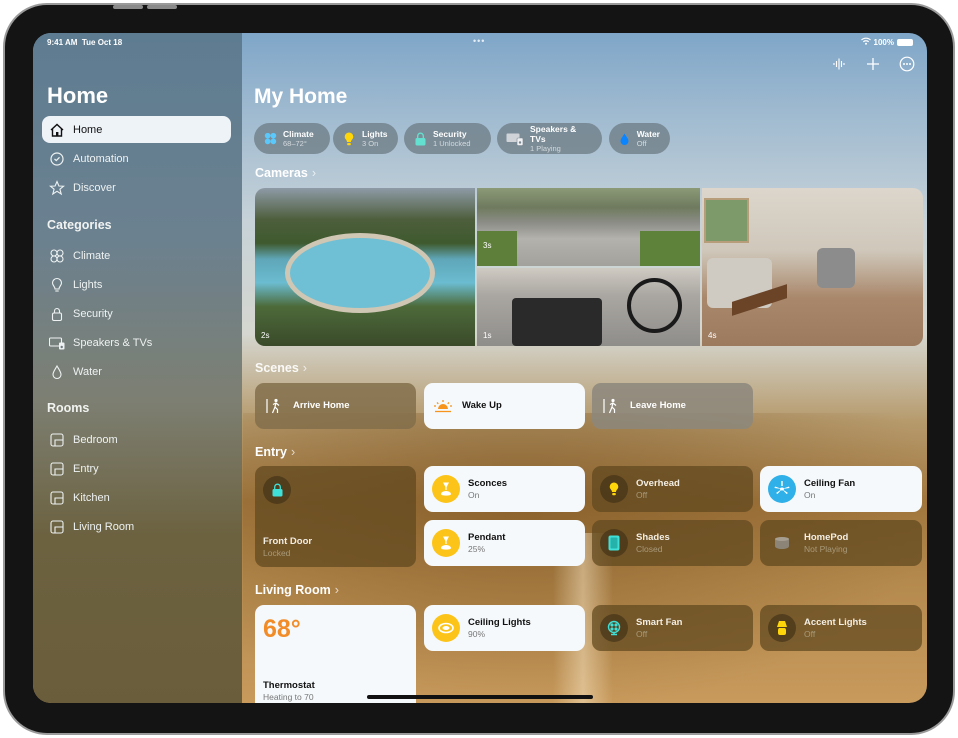 This screenshot has width=958, height=738. I want to click on sidebar-item-label: Automation, so click(101, 158).